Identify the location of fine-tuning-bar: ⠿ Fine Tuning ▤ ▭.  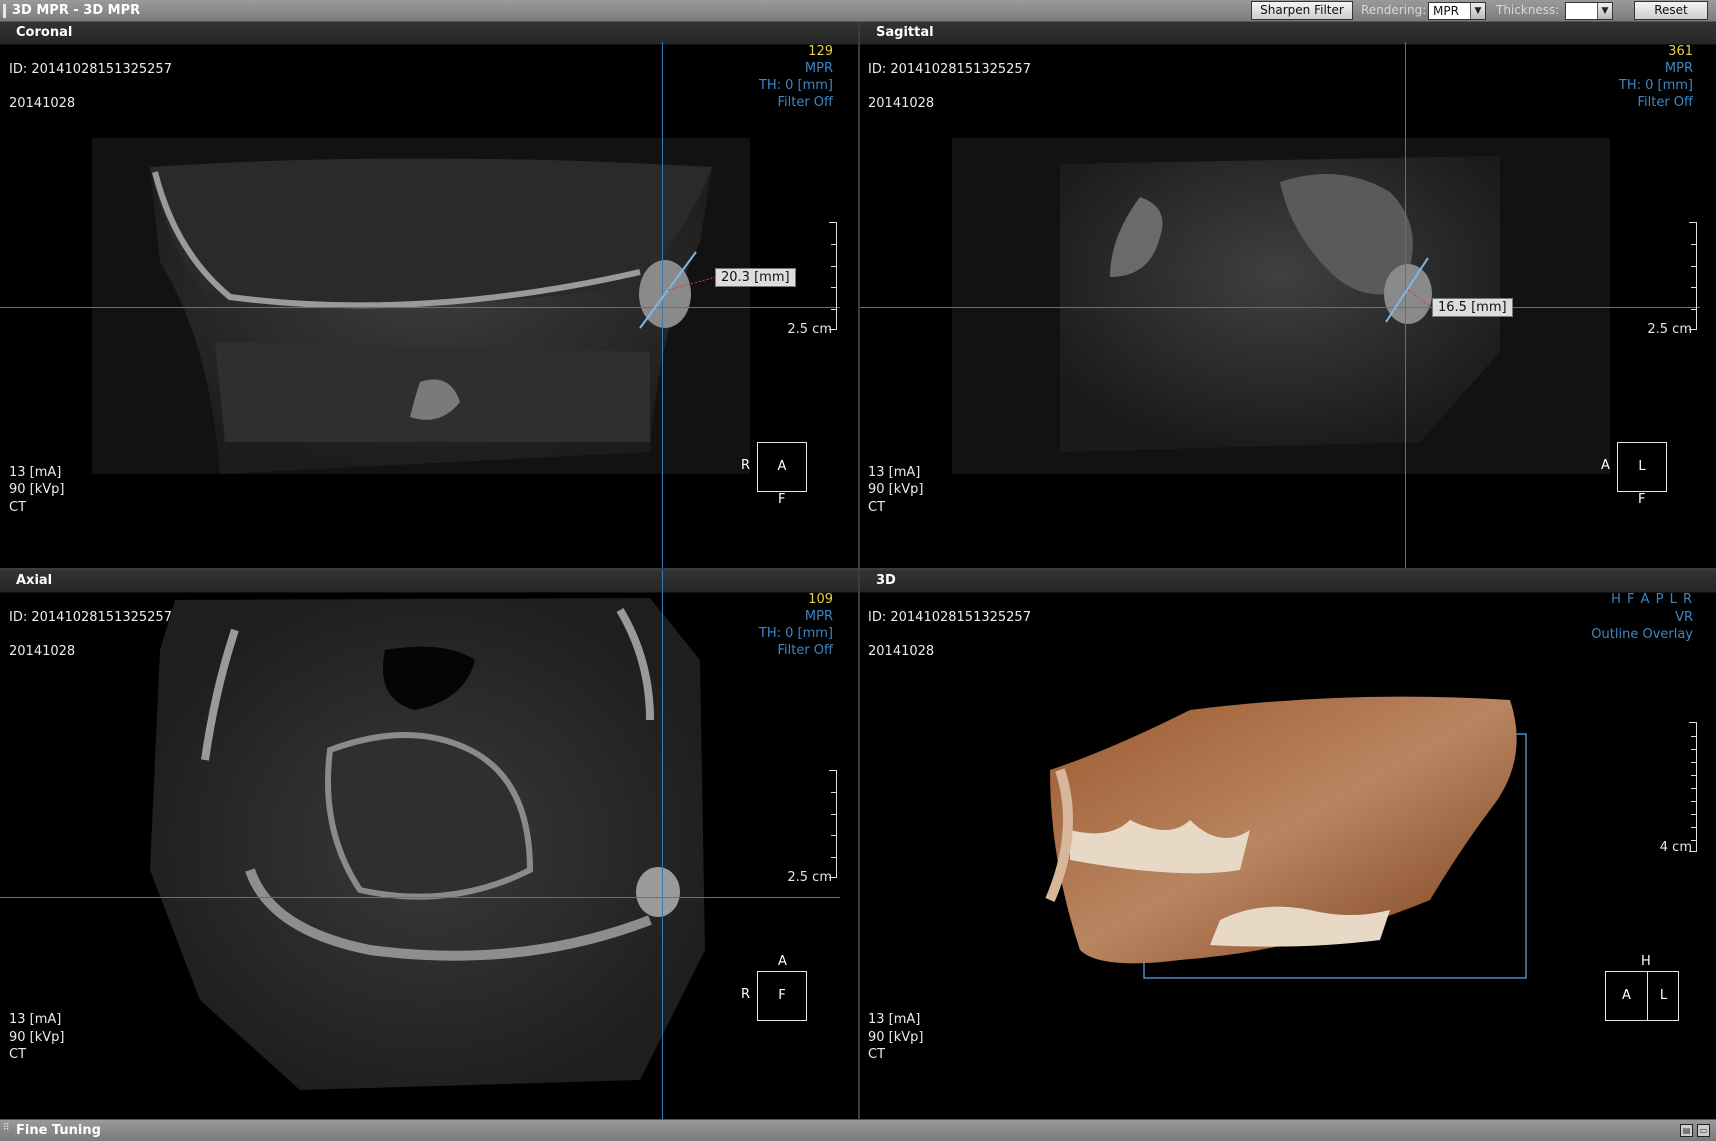
(858, 1130).